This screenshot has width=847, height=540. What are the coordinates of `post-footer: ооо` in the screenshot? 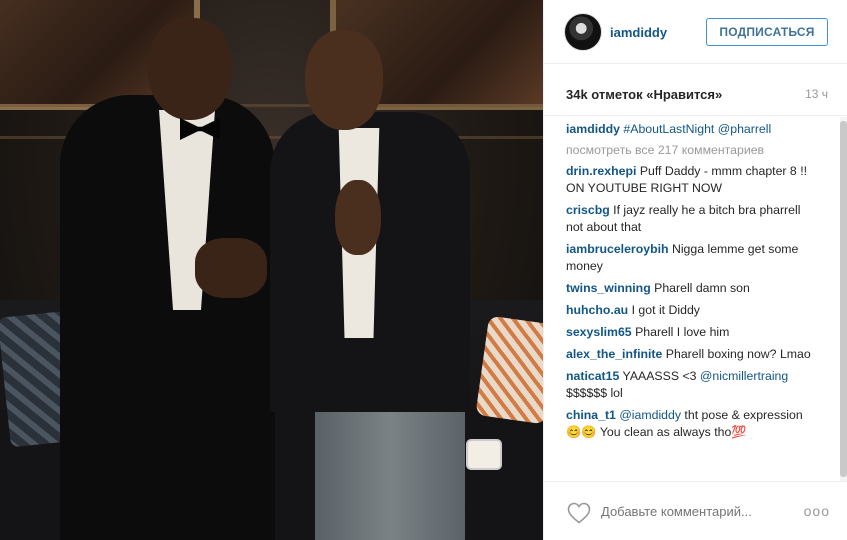 It's located at (695, 510).